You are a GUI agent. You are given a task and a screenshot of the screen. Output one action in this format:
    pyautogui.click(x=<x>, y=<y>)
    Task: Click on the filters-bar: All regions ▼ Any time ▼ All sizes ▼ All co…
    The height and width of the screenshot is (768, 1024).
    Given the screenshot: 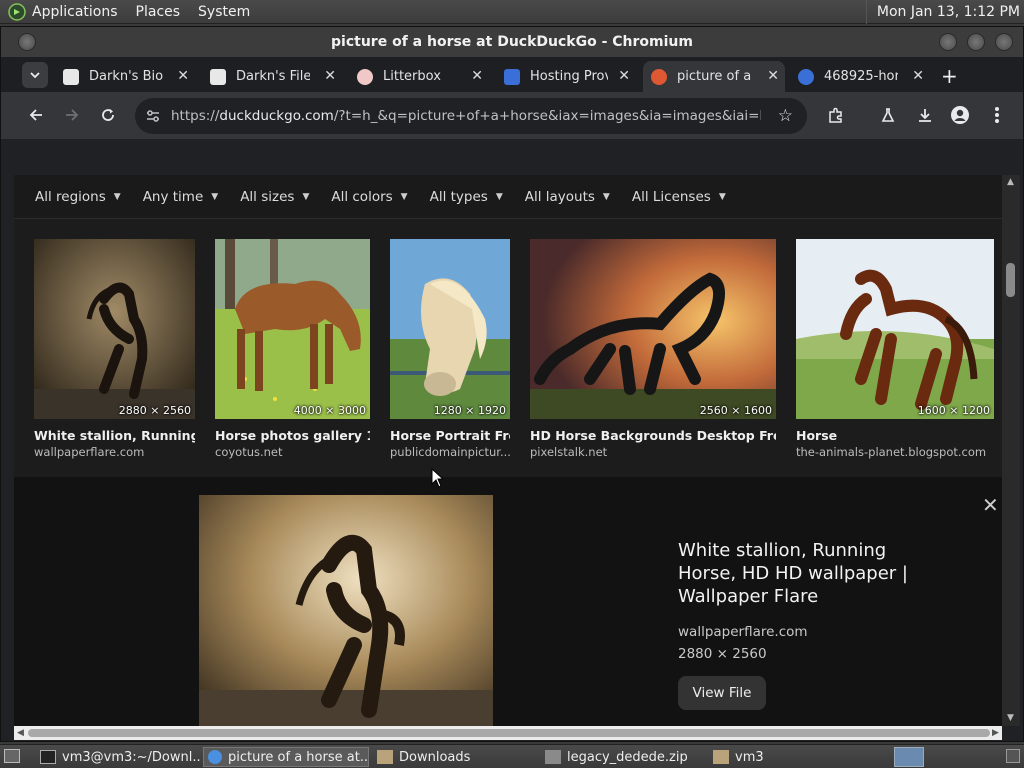 What is the action you would take?
    pyautogui.click(x=508, y=197)
    